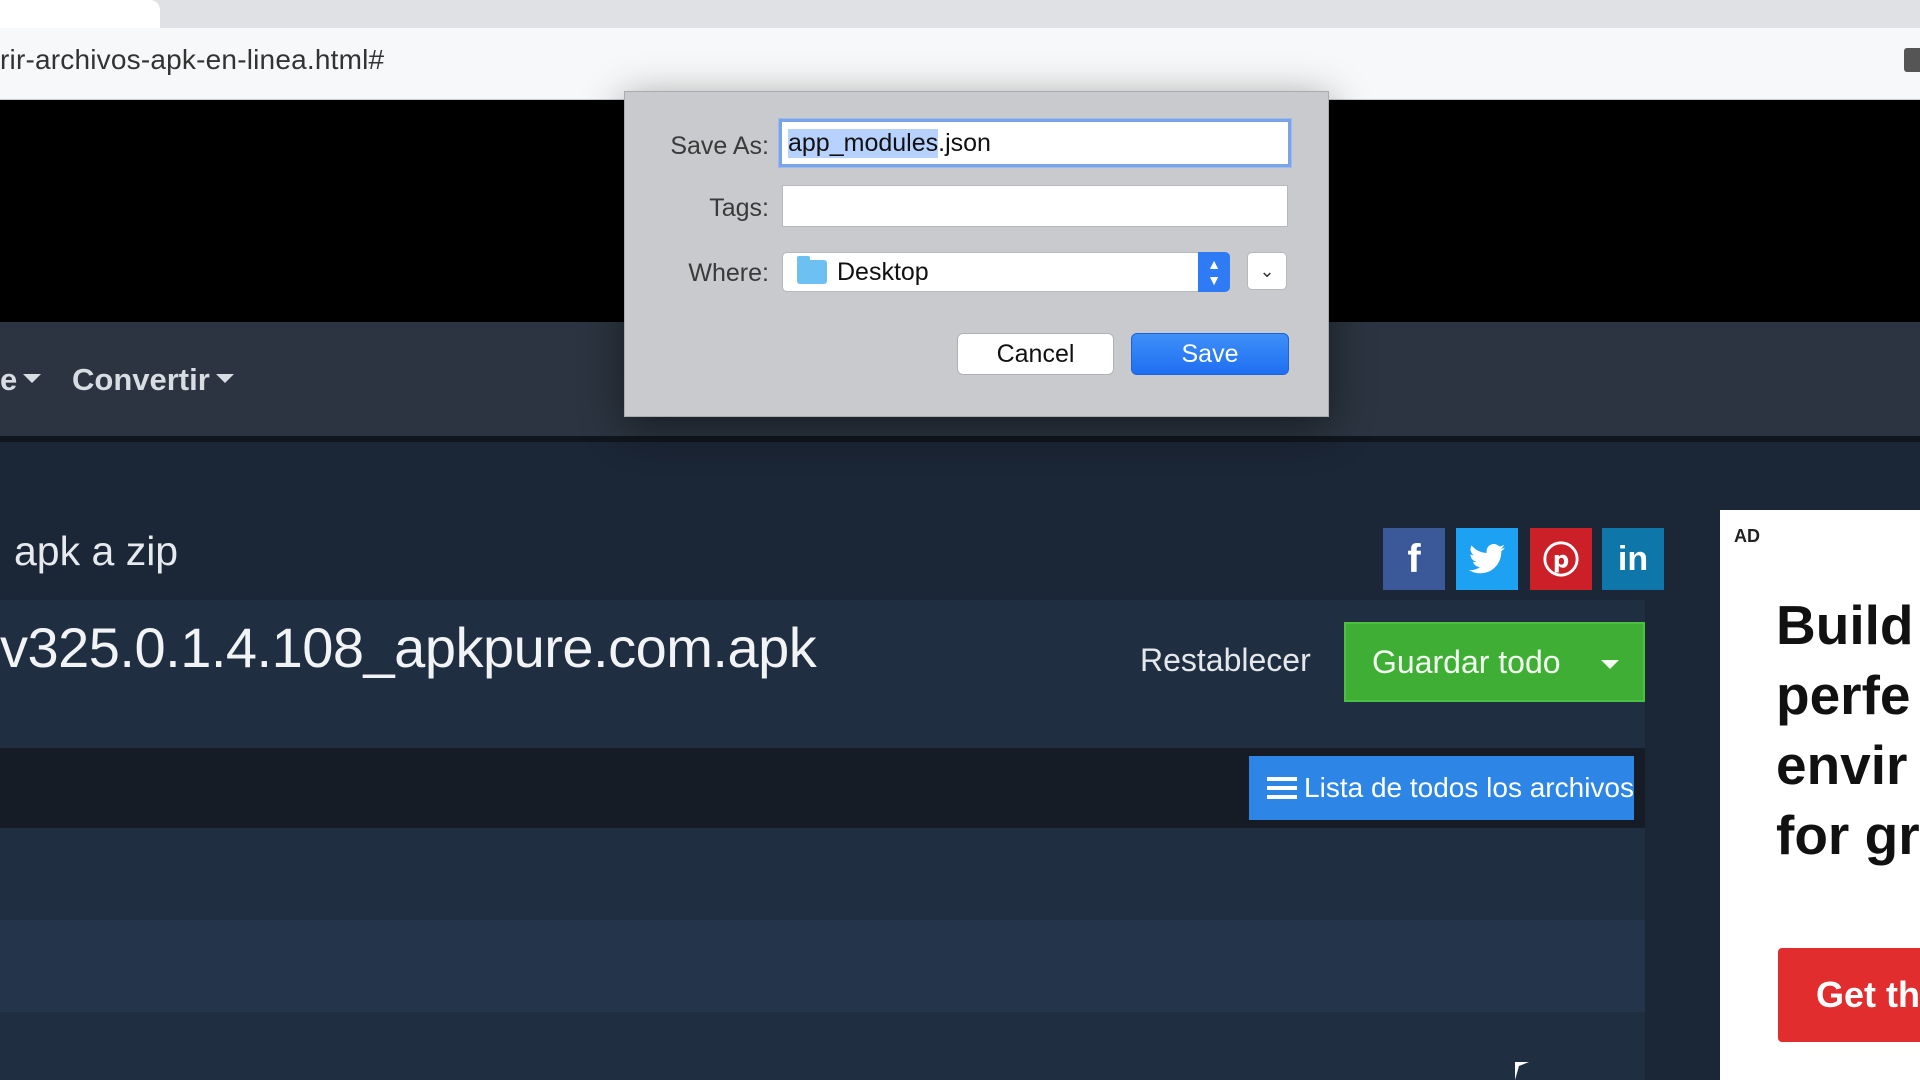 This screenshot has height=1080, width=1920. Describe the element at coordinates (1848, 730) in the screenshot. I see `ad-headline: Build perfe envir for gr` at that location.